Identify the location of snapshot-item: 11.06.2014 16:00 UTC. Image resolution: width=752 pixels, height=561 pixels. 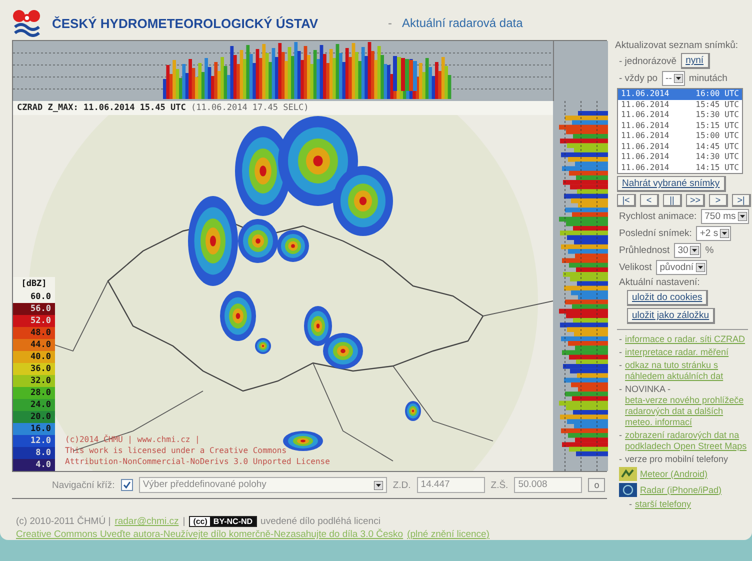
(680, 94).